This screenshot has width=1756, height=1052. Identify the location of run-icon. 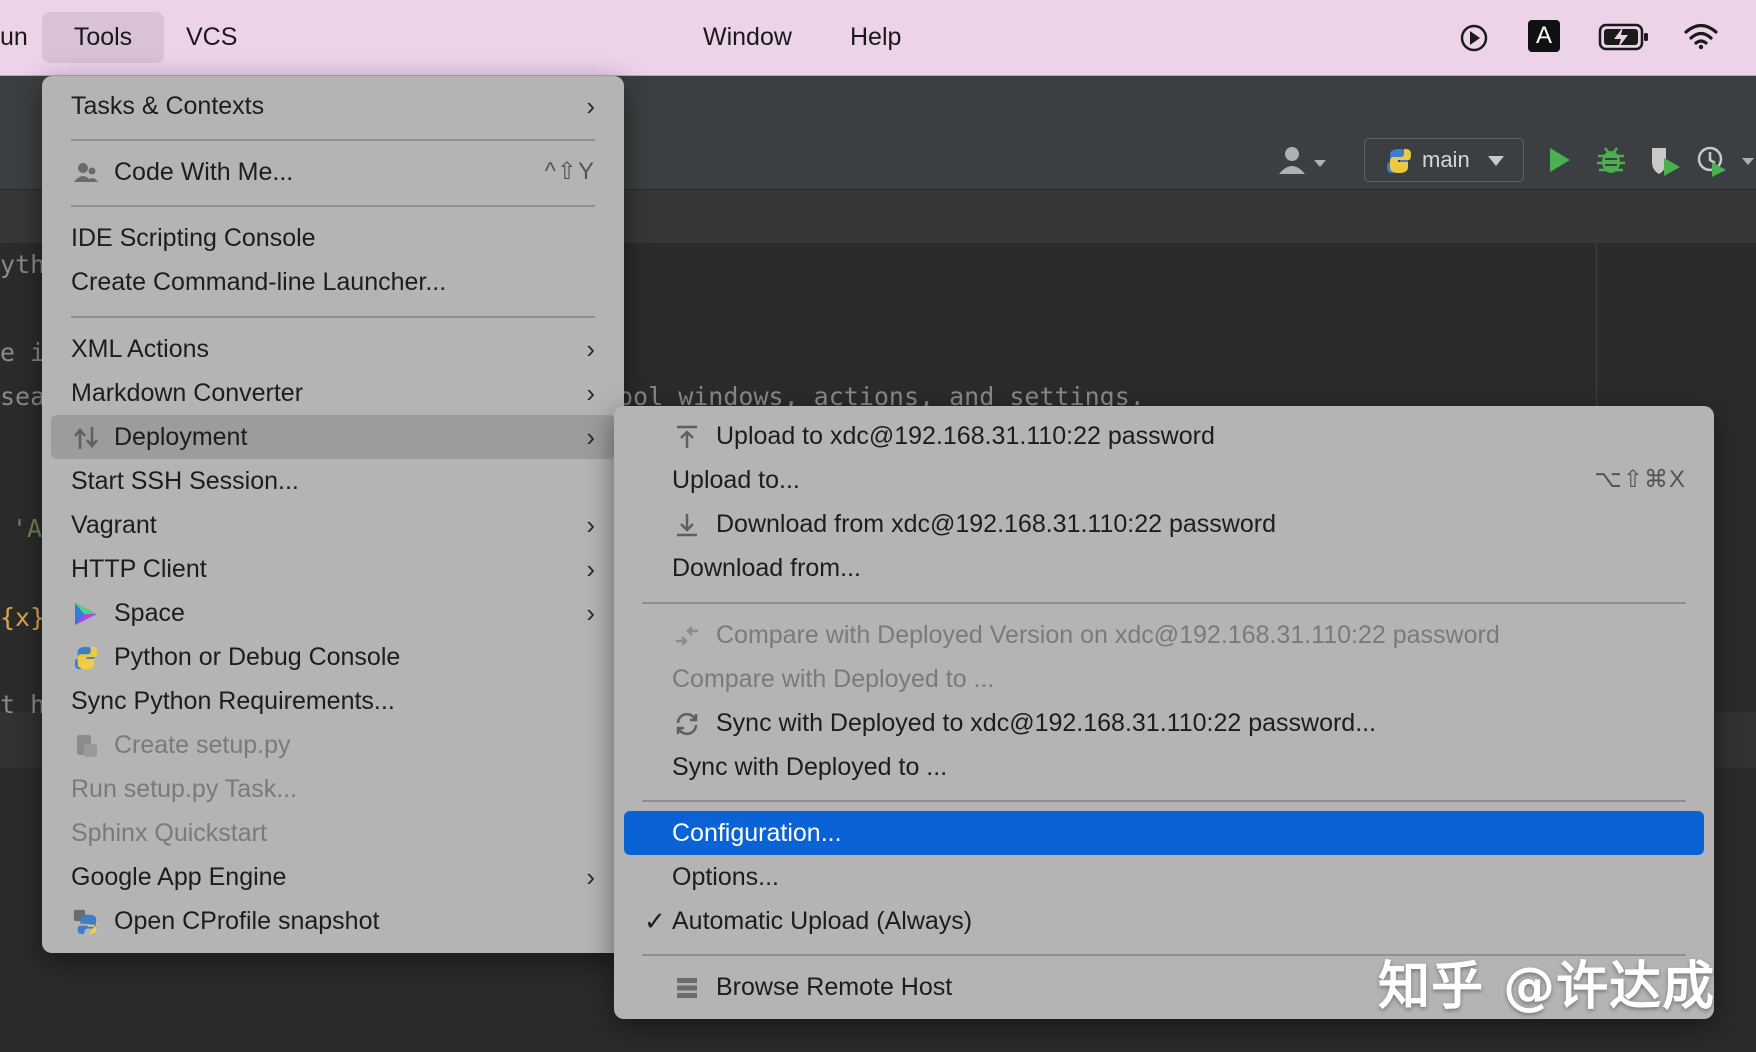
(1559, 160).